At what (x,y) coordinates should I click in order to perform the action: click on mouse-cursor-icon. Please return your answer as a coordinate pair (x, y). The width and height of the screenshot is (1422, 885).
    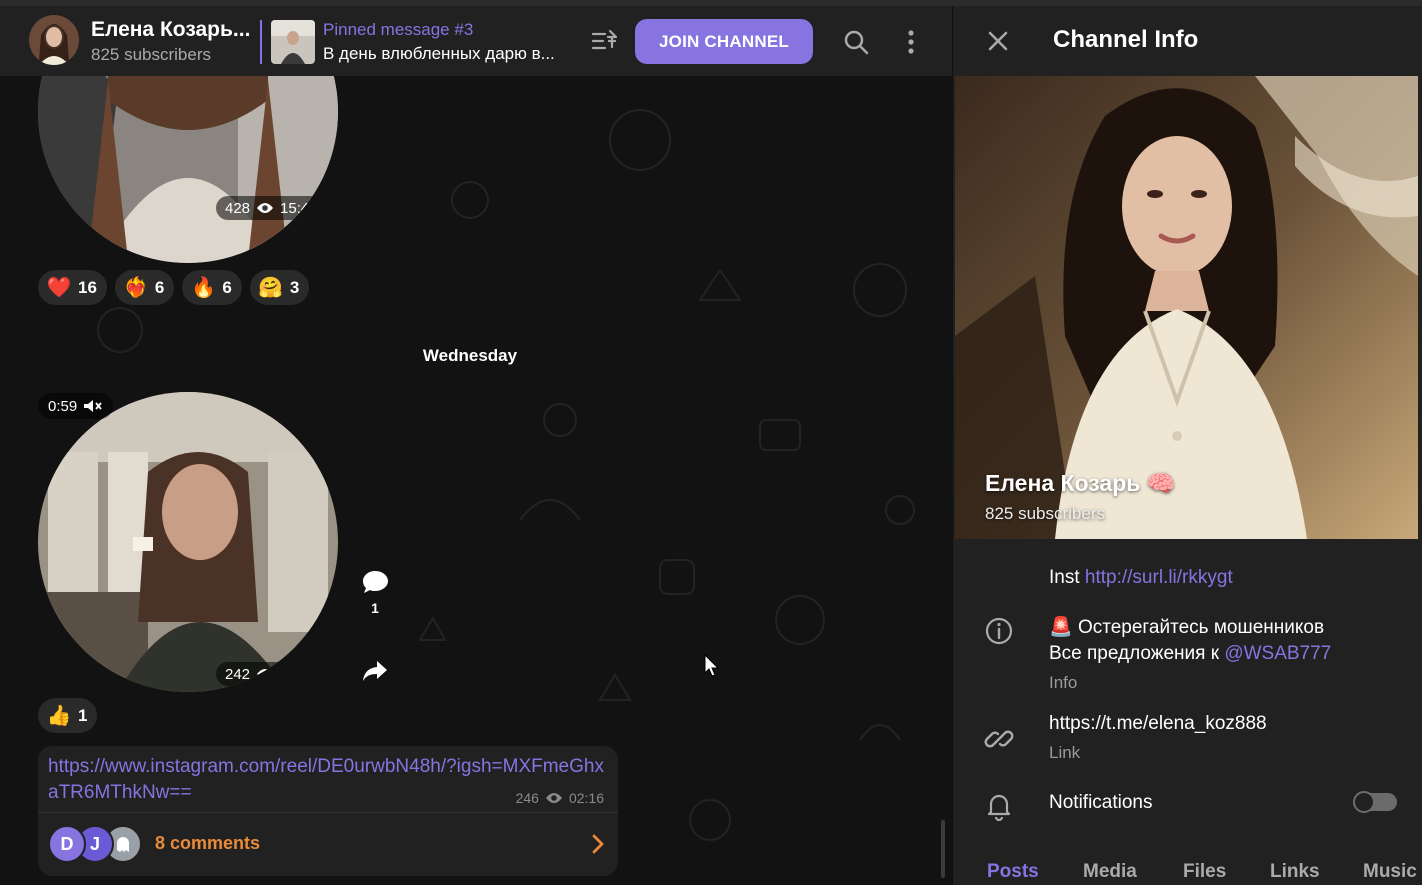
    Looking at the image, I should click on (712, 665).